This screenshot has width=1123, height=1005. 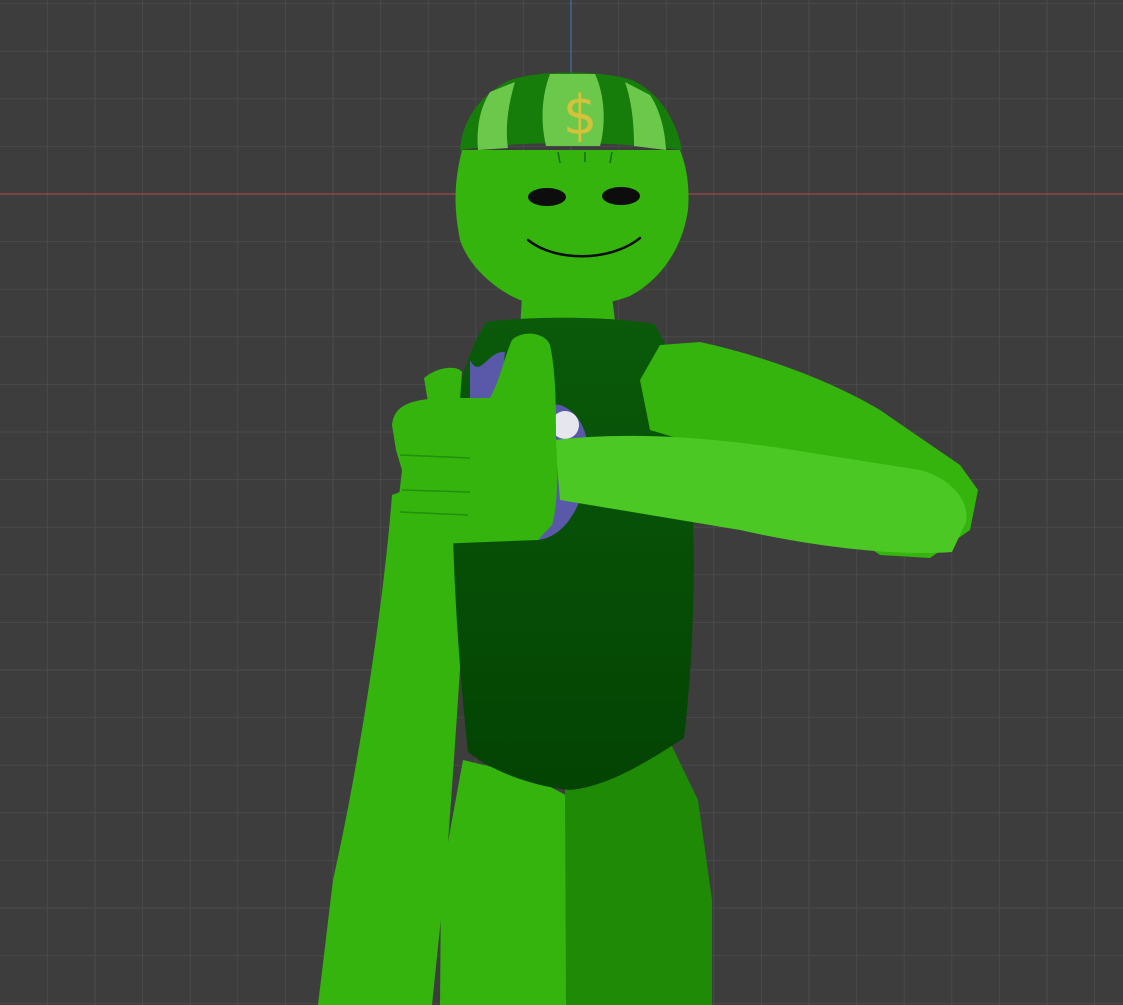 What do you see at coordinates (507, 882) in the screenshot?
I see `left-leg` at bounding box center [507, 882].